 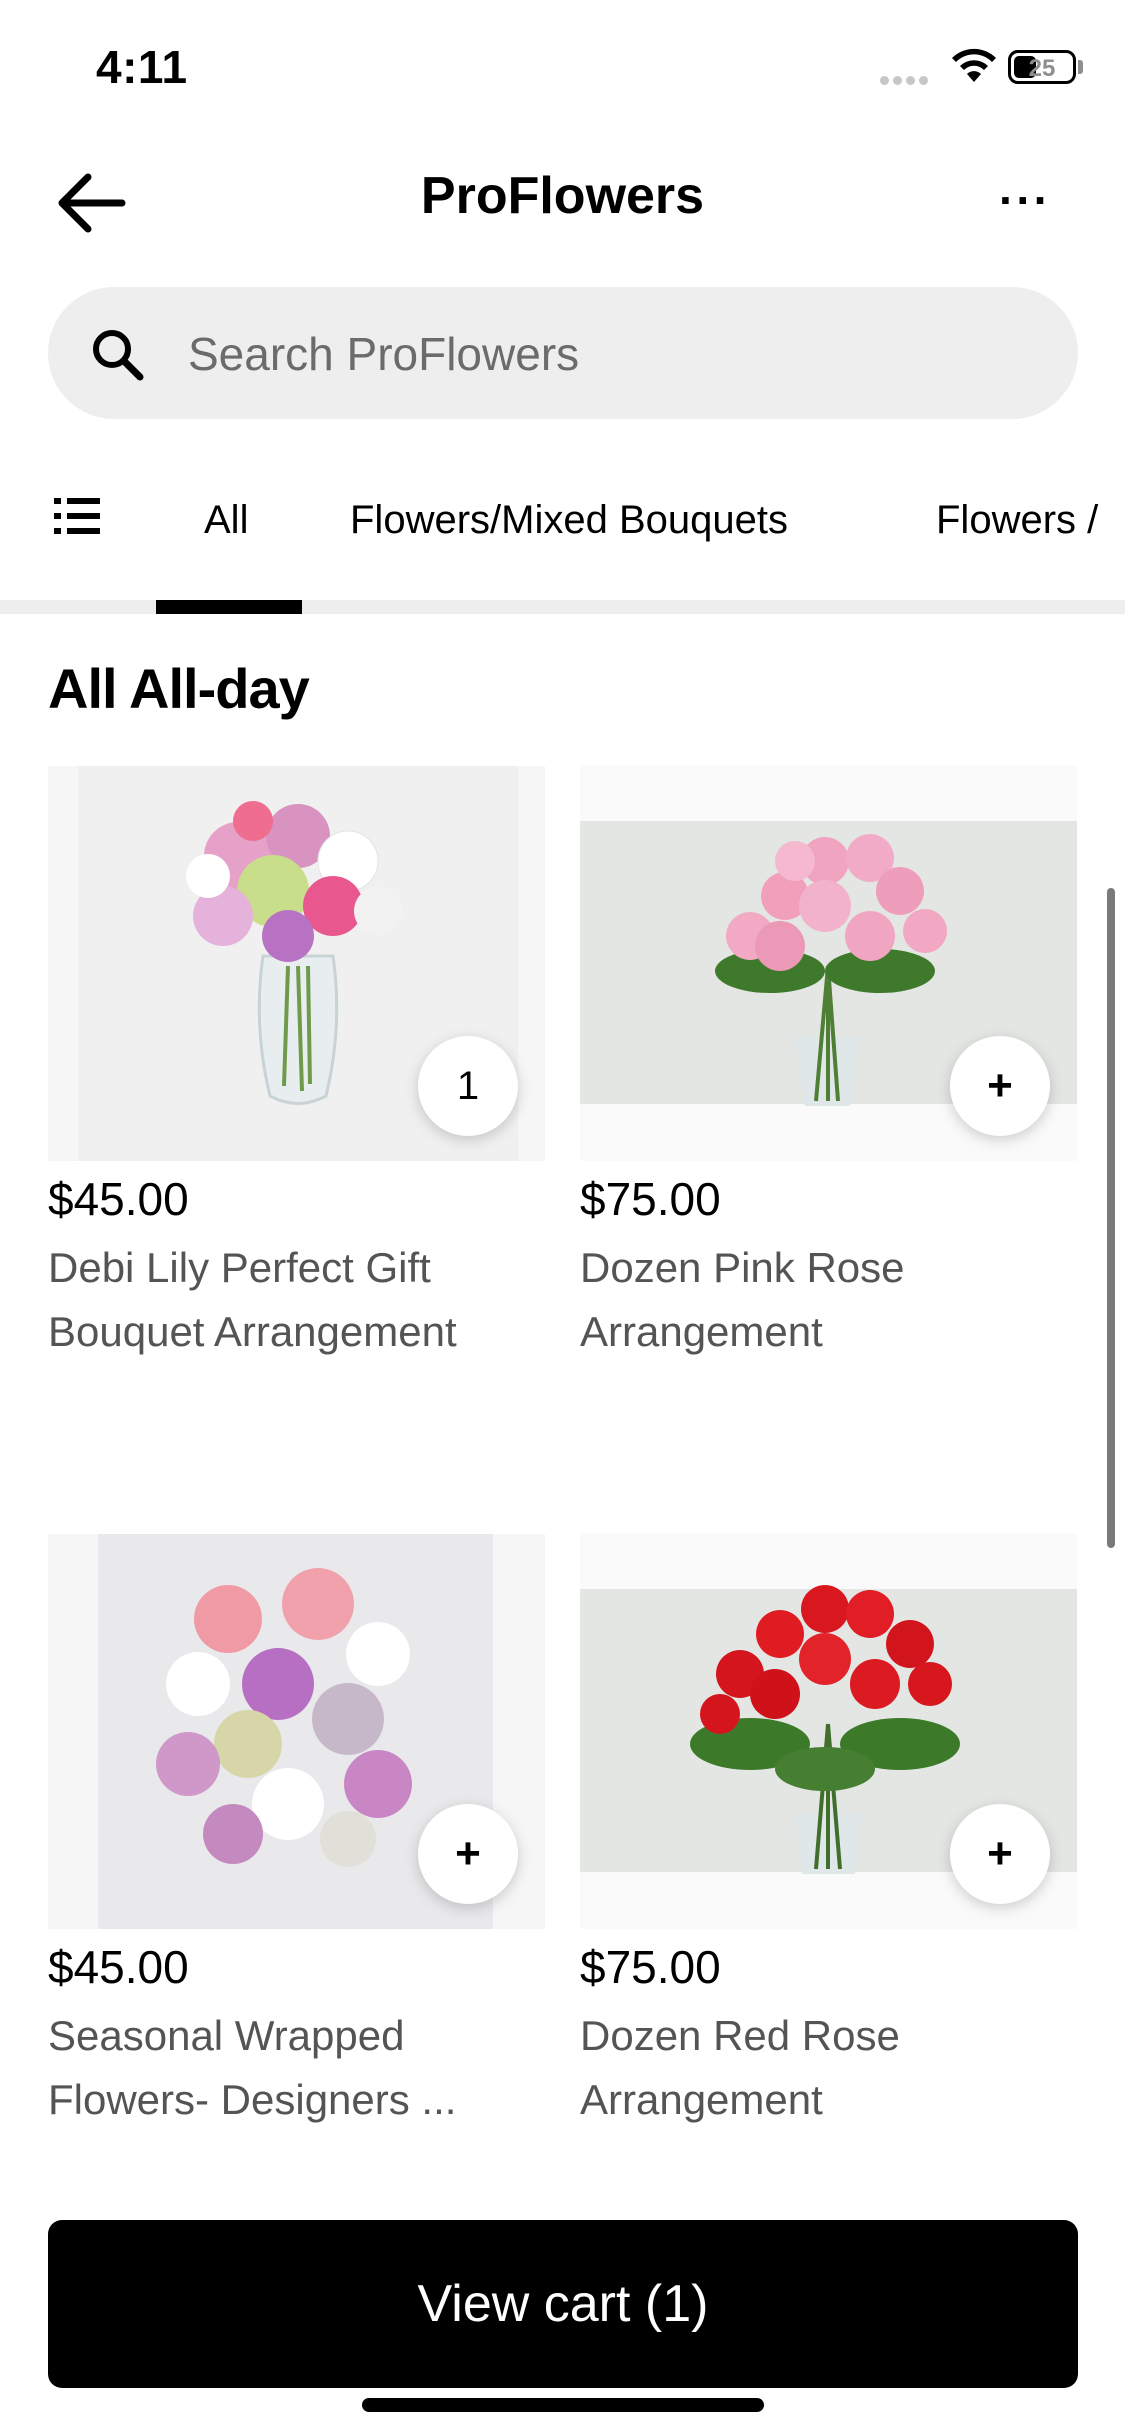 I want to click on battery-tip, so click(x=1080, y=67).